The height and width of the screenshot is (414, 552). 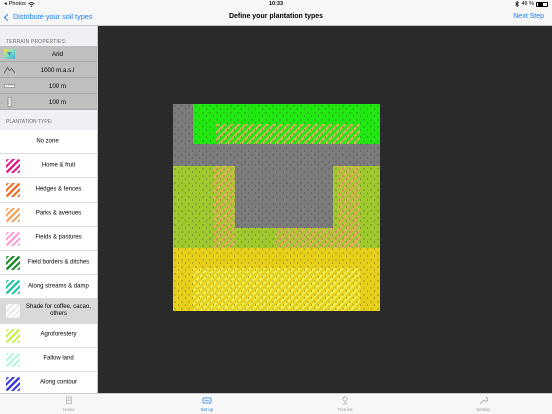 What do you see at coordinates (528, 16) in the screenshot?
I see `next-step-button: Next Step` at bounding box center [528, 16].